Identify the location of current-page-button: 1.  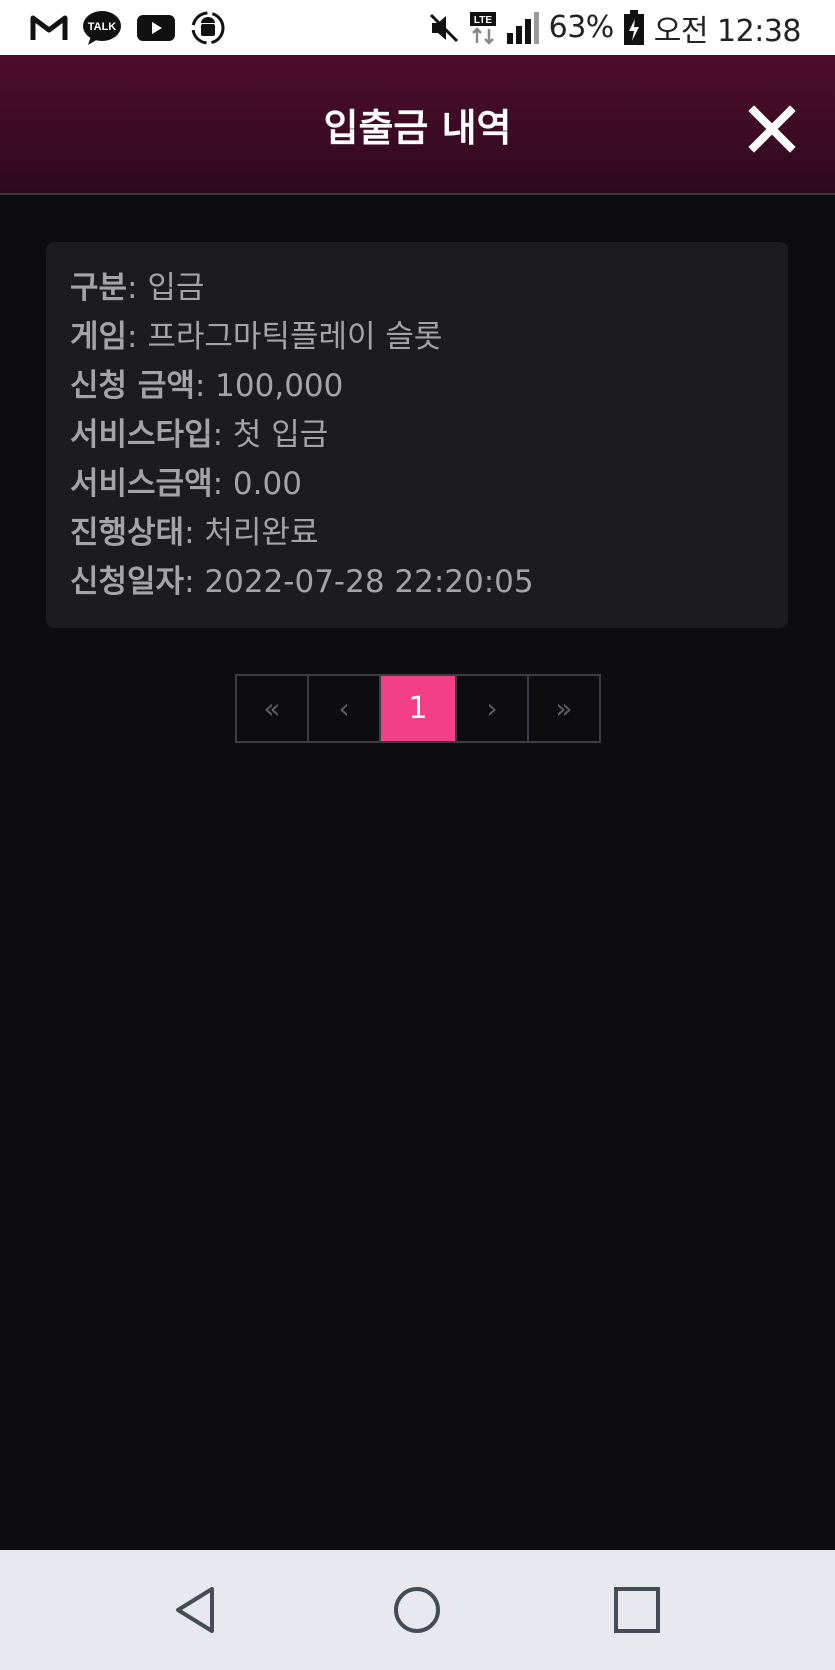
(418, 708).